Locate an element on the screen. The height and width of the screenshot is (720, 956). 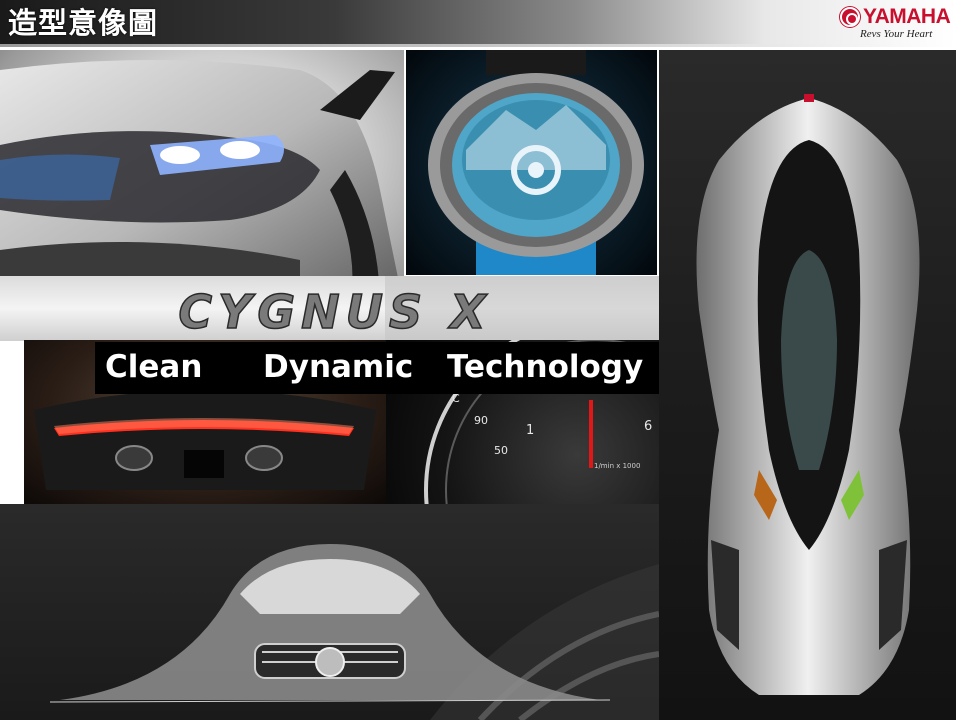
slide-header: 造型意像圖 YAMAHA Revs Your Heart is located at coordinates (478, 23).